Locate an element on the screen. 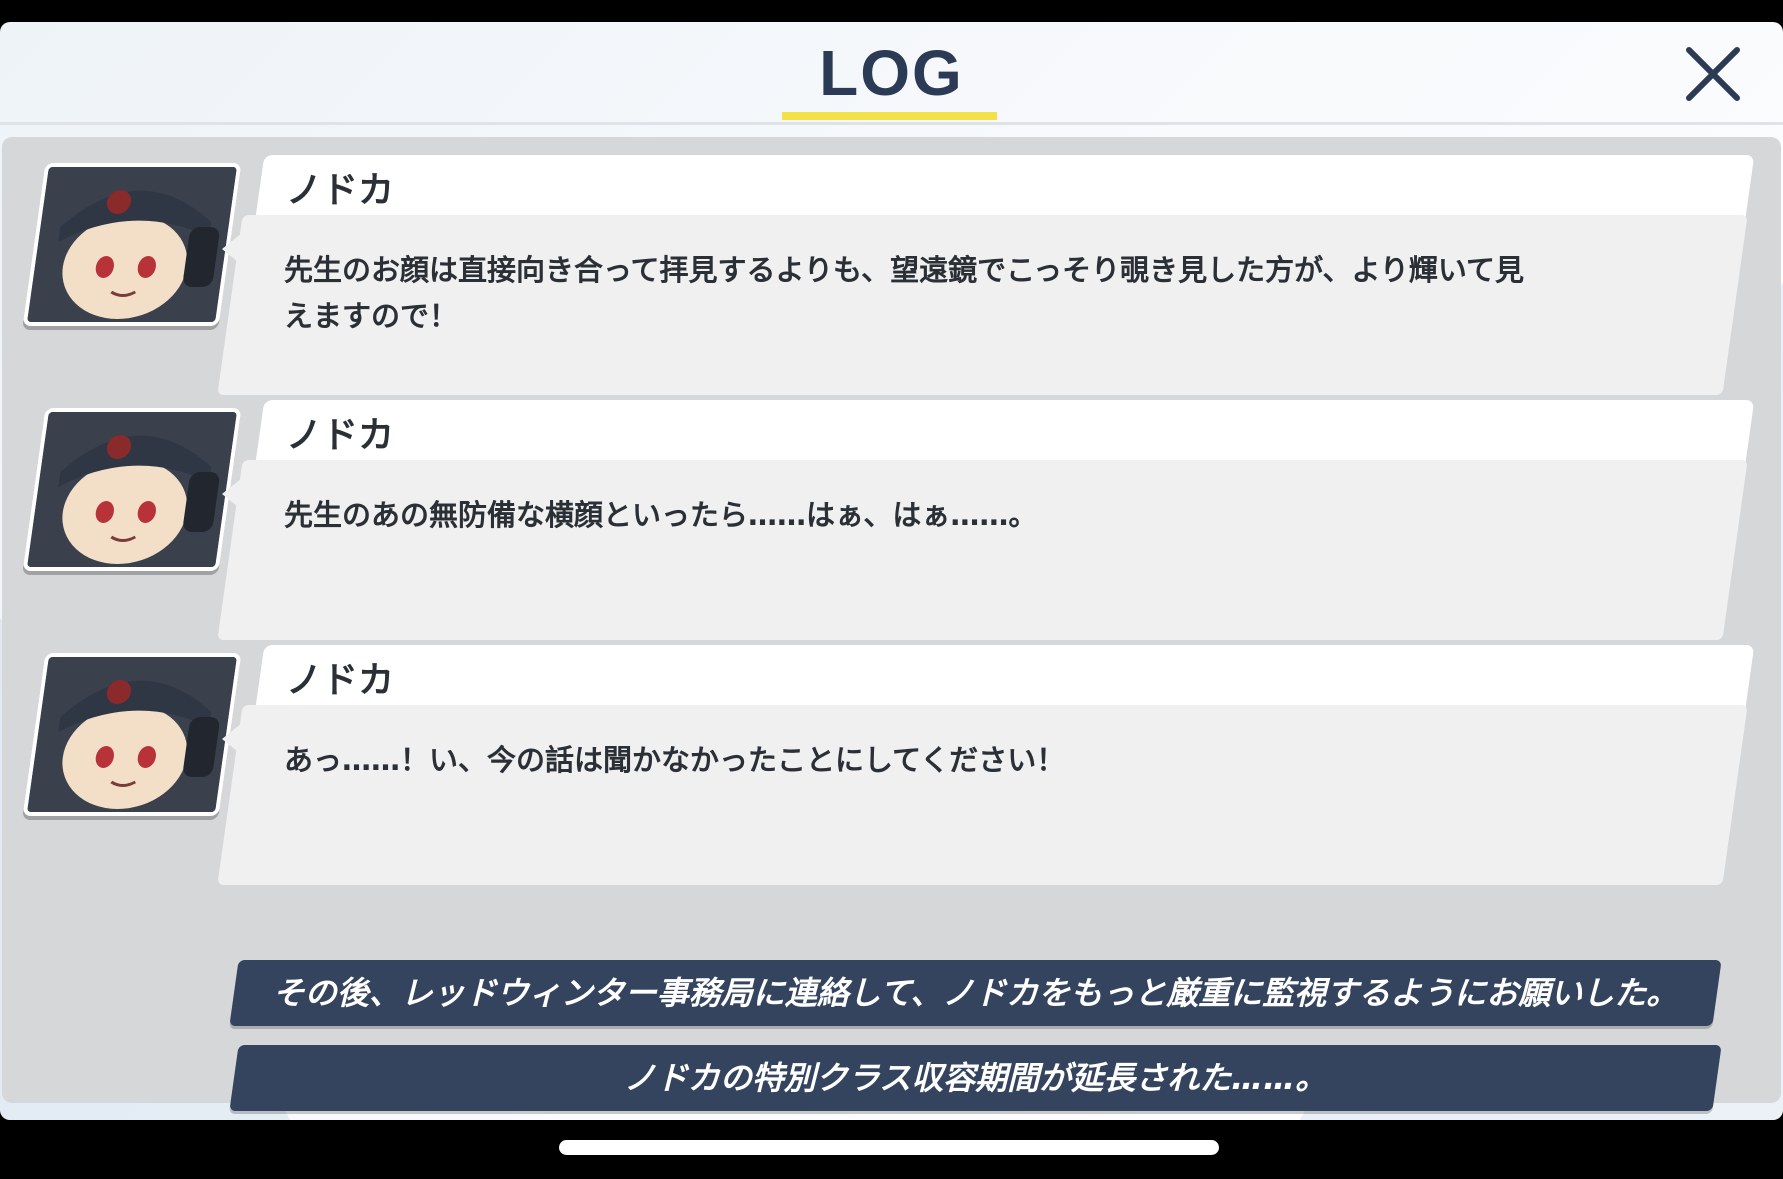 The height and width of the screenshot is (1179, 1783). page-title: LOG is located at coordinates (891, 73).